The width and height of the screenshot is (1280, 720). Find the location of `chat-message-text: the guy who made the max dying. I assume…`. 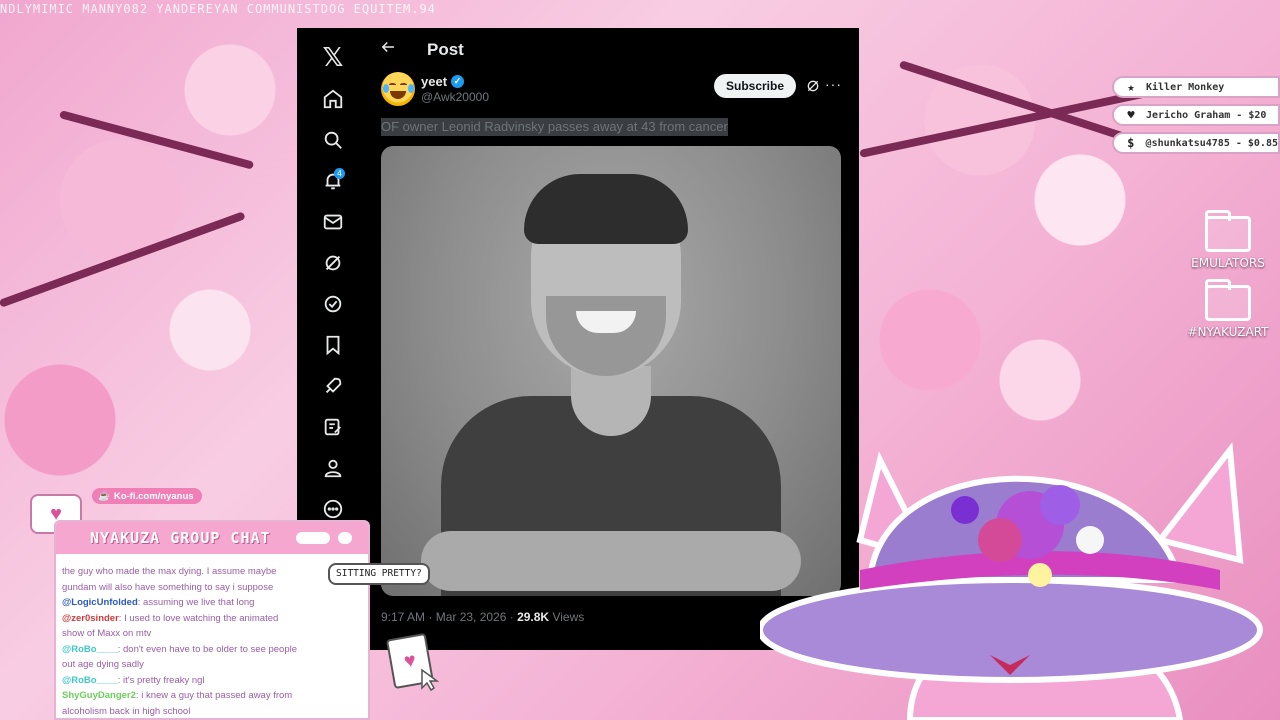

chat-message-text: the guy who made the max dying. I assume… is located at coordinates (169, 571).